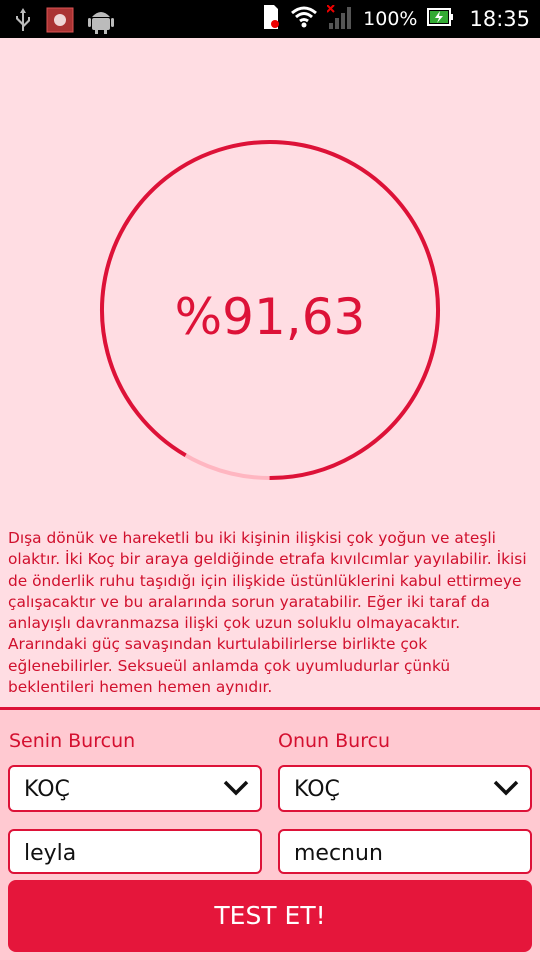 The image size is (540, 960). Describe the element at coordinates (317, 789) in the screenshot. I see `their-sign-value: KOÇ` at that location.